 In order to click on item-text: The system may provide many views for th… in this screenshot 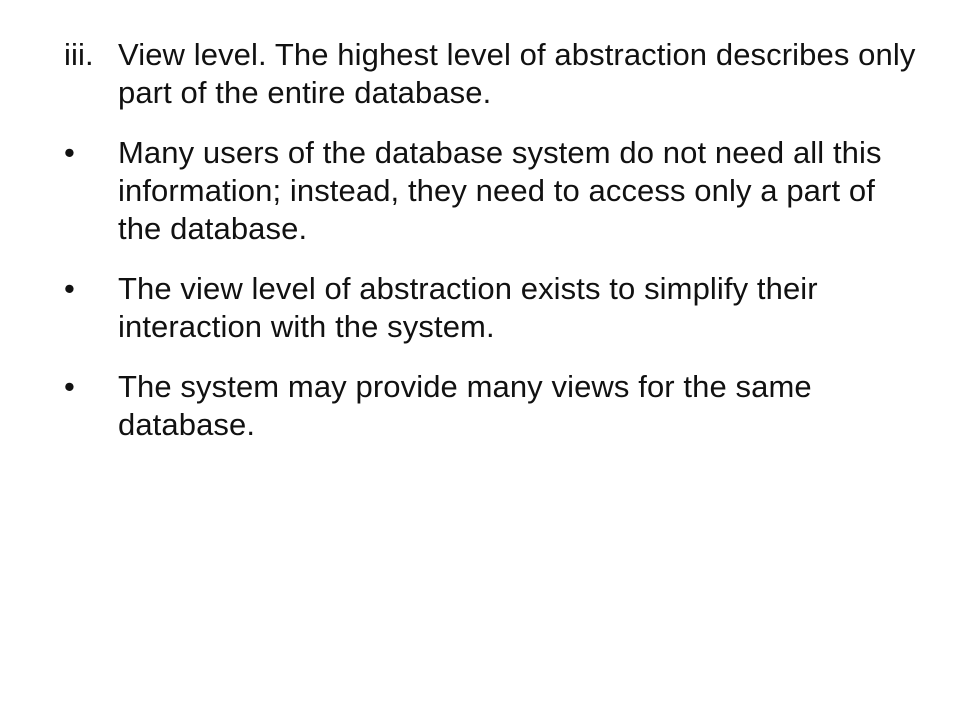, I will do `click(465, 405)`.